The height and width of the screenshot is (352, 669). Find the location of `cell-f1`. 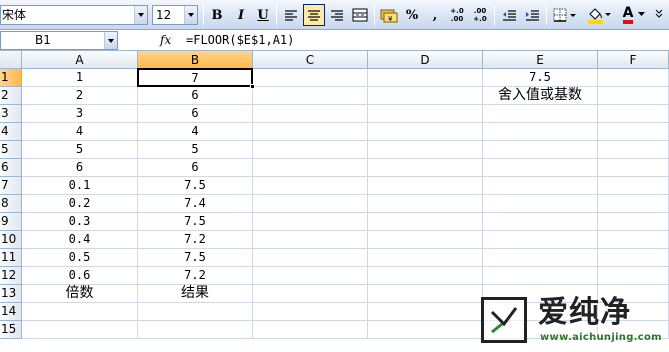

cell-f1 is located at coordinates (633, 78).